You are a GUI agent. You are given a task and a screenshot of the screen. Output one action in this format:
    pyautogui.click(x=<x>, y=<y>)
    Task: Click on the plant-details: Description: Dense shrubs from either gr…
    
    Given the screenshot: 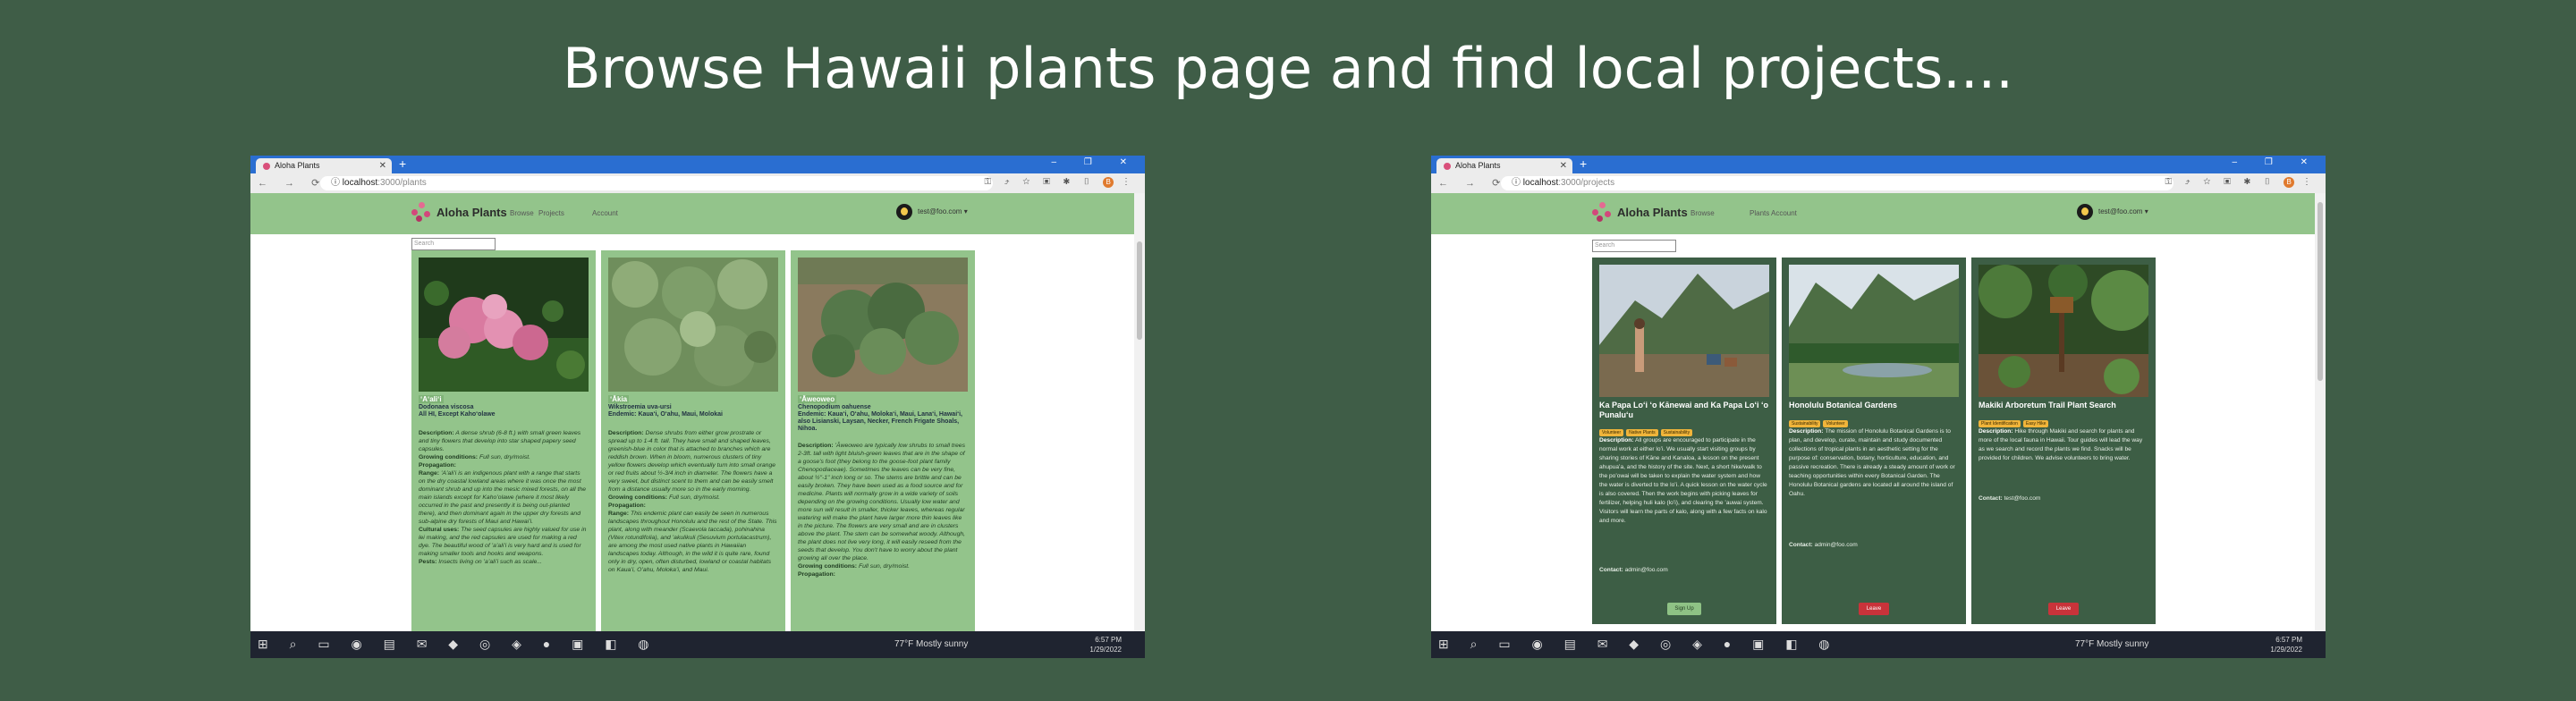 What is the action you would take?
    pyautogui.click(x=692, y=502)
    